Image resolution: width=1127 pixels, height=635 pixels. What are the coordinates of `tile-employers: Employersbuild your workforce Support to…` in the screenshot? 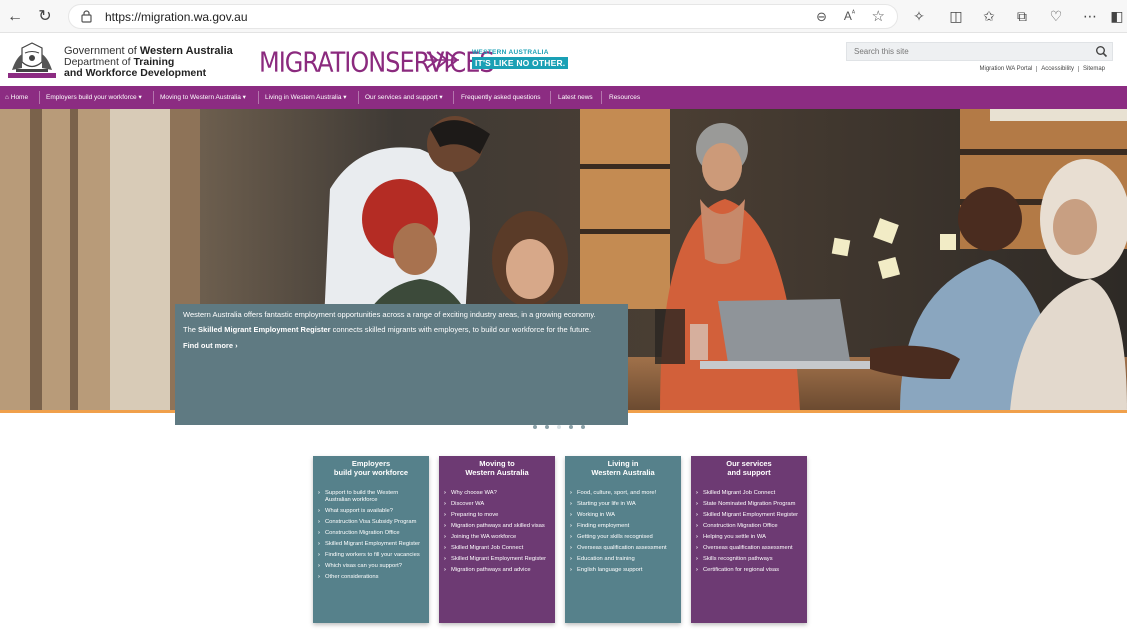 It's located at (371, 539).